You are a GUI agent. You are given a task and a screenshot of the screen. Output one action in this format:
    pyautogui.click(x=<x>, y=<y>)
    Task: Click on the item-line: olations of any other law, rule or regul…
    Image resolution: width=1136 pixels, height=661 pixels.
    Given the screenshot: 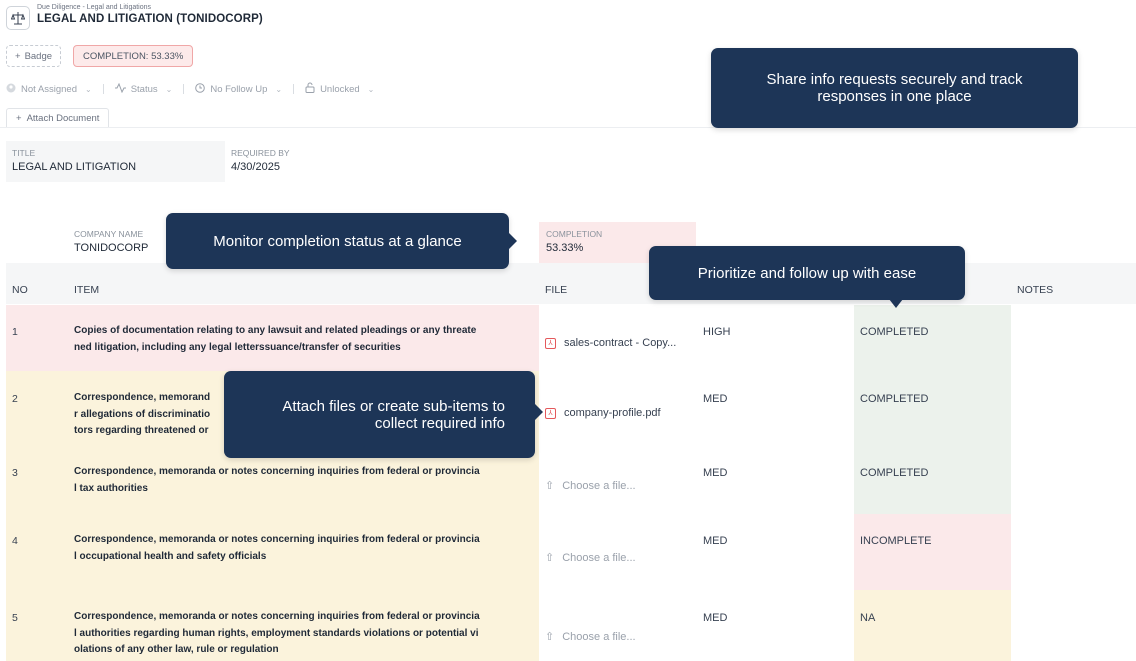 What is the action you would take?
    pyautogui.click(x=176, y=649)
    